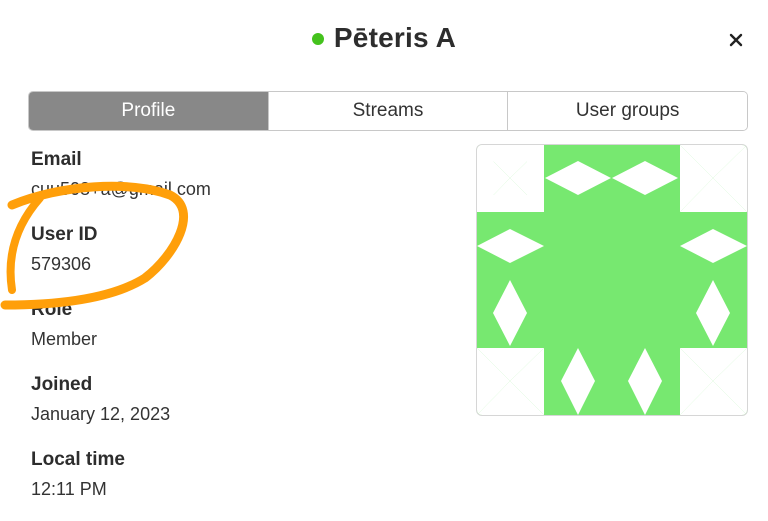 This screenshot has height=521, width=768. What do you see at coordinates (121, 189) in the screenshot?
I see `email-value: cuu508+a@gmail.com` at bounding box center [121, 189].